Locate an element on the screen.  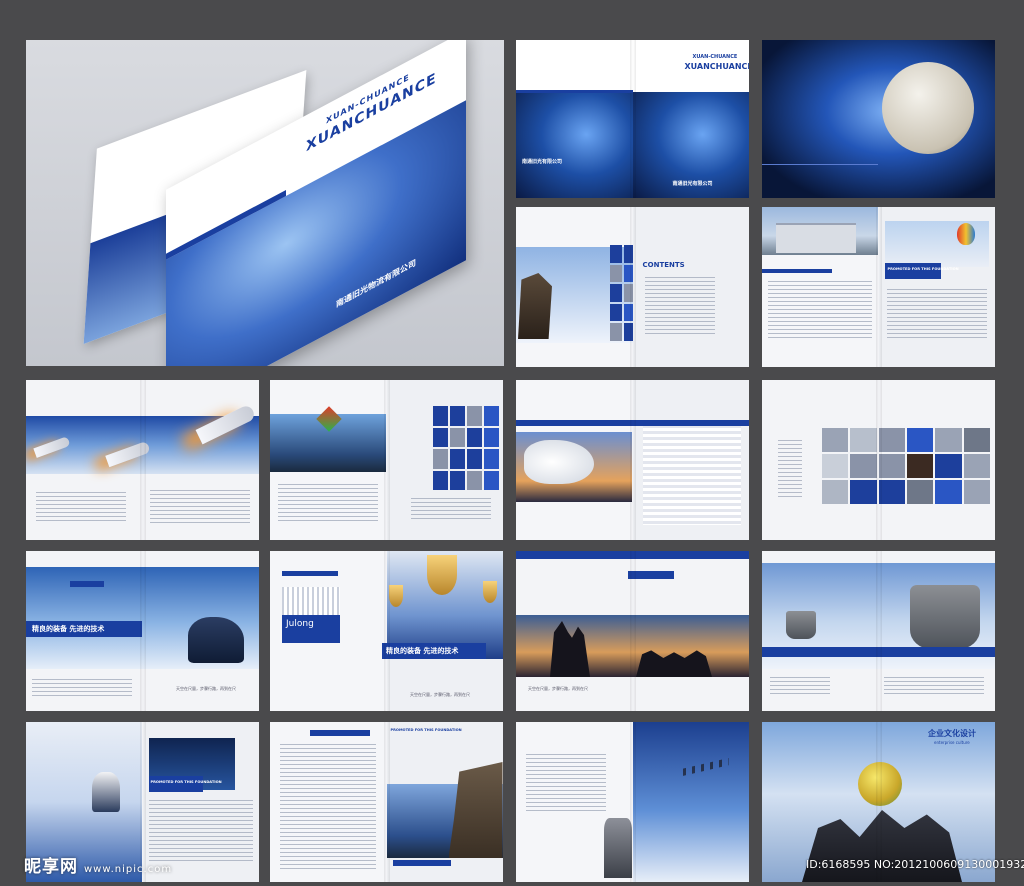
telescope-image is located at coordinates (618, 848).